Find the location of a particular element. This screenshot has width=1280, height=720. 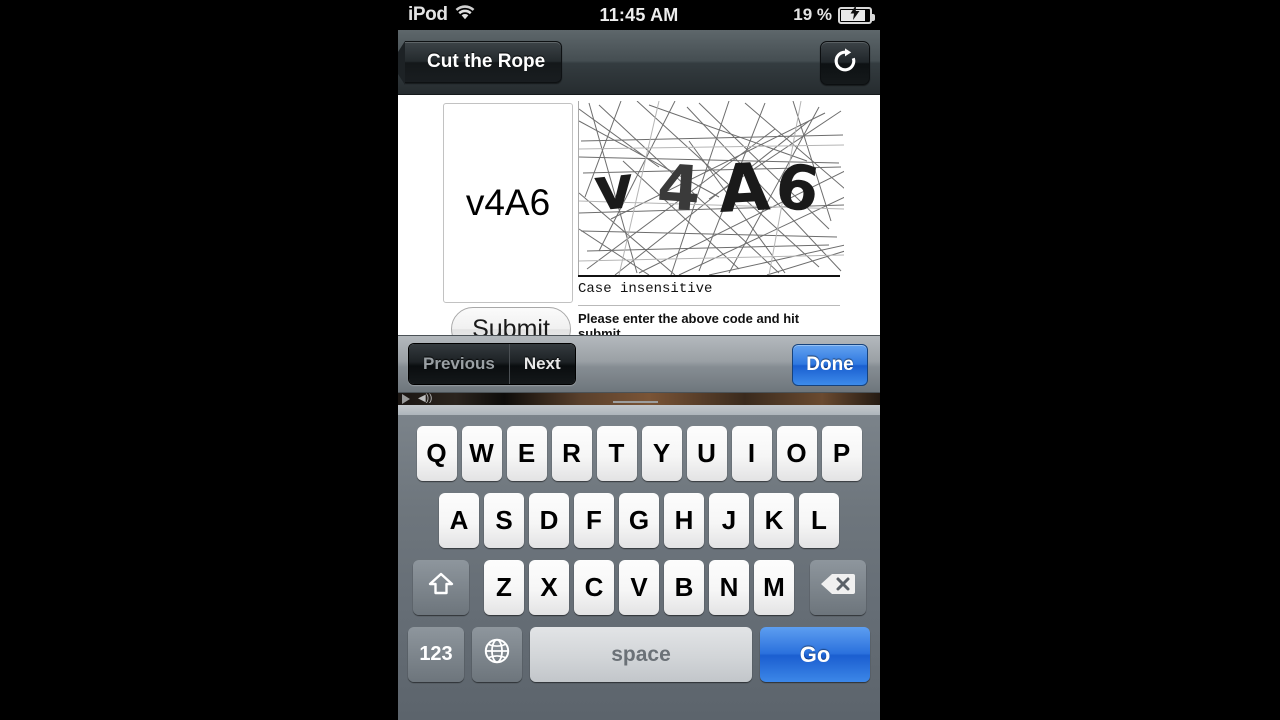

battery-percent-label: 19 % is located at coordinates (812, 14).